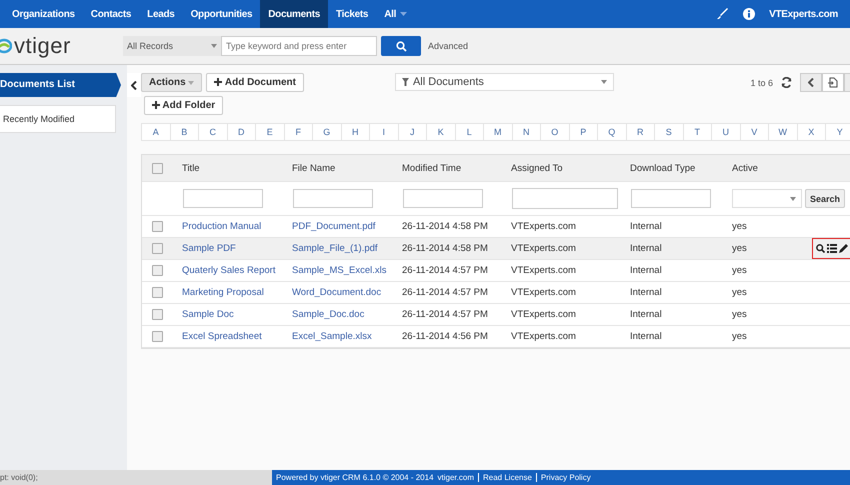 This screenshot has width=850, height=485. What do you see at coordinates (563, 477) in the screenshot?
I see `footer-link: Privacy Policy` at bounding box center [563, 477].